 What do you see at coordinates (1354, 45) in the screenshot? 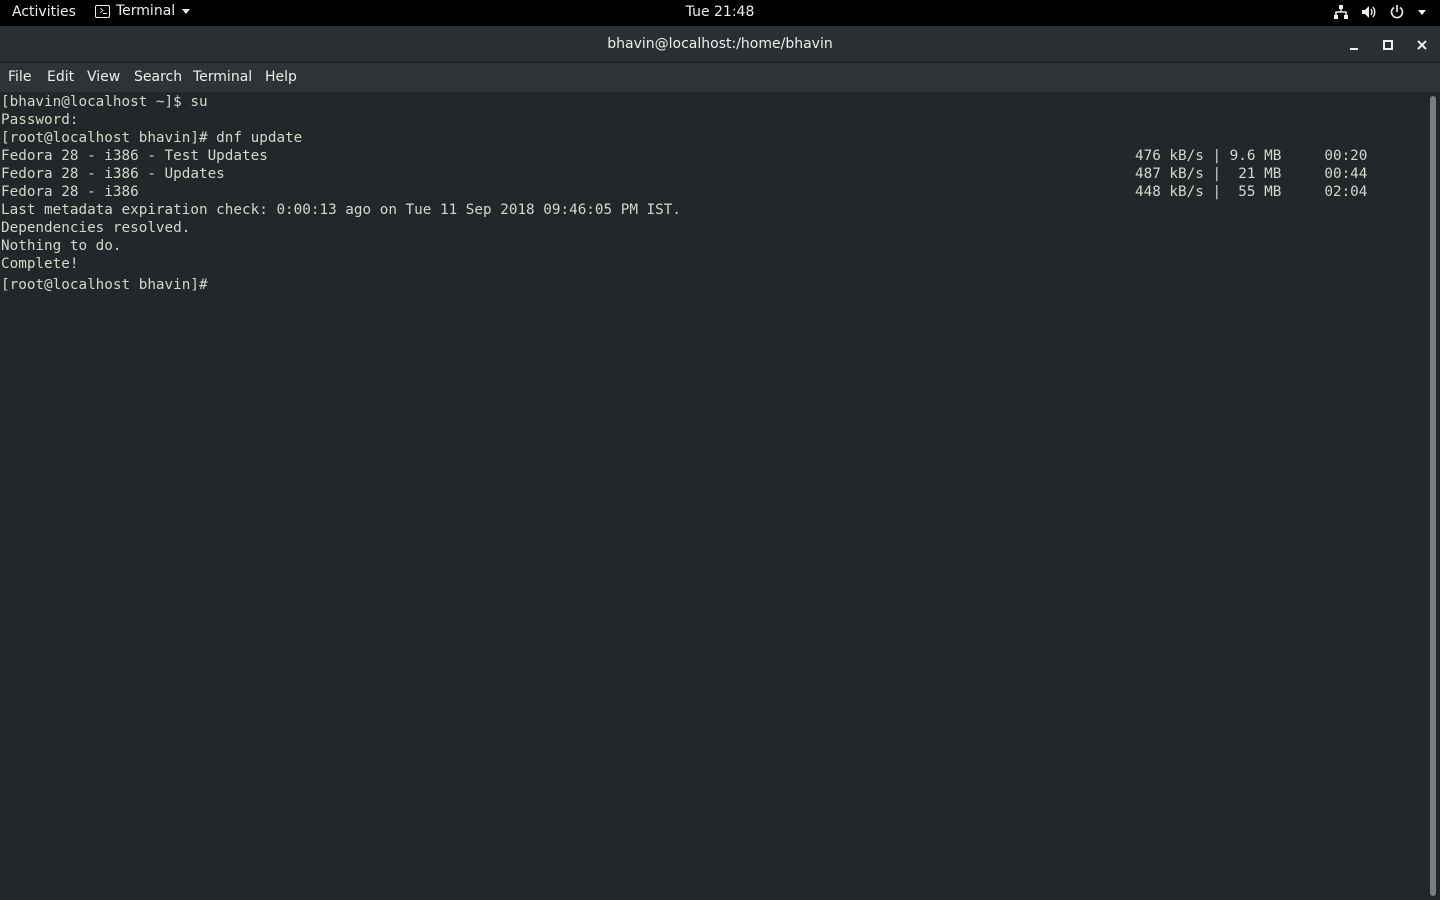
I see `minimize-button` at bounding box center [1354, 45].